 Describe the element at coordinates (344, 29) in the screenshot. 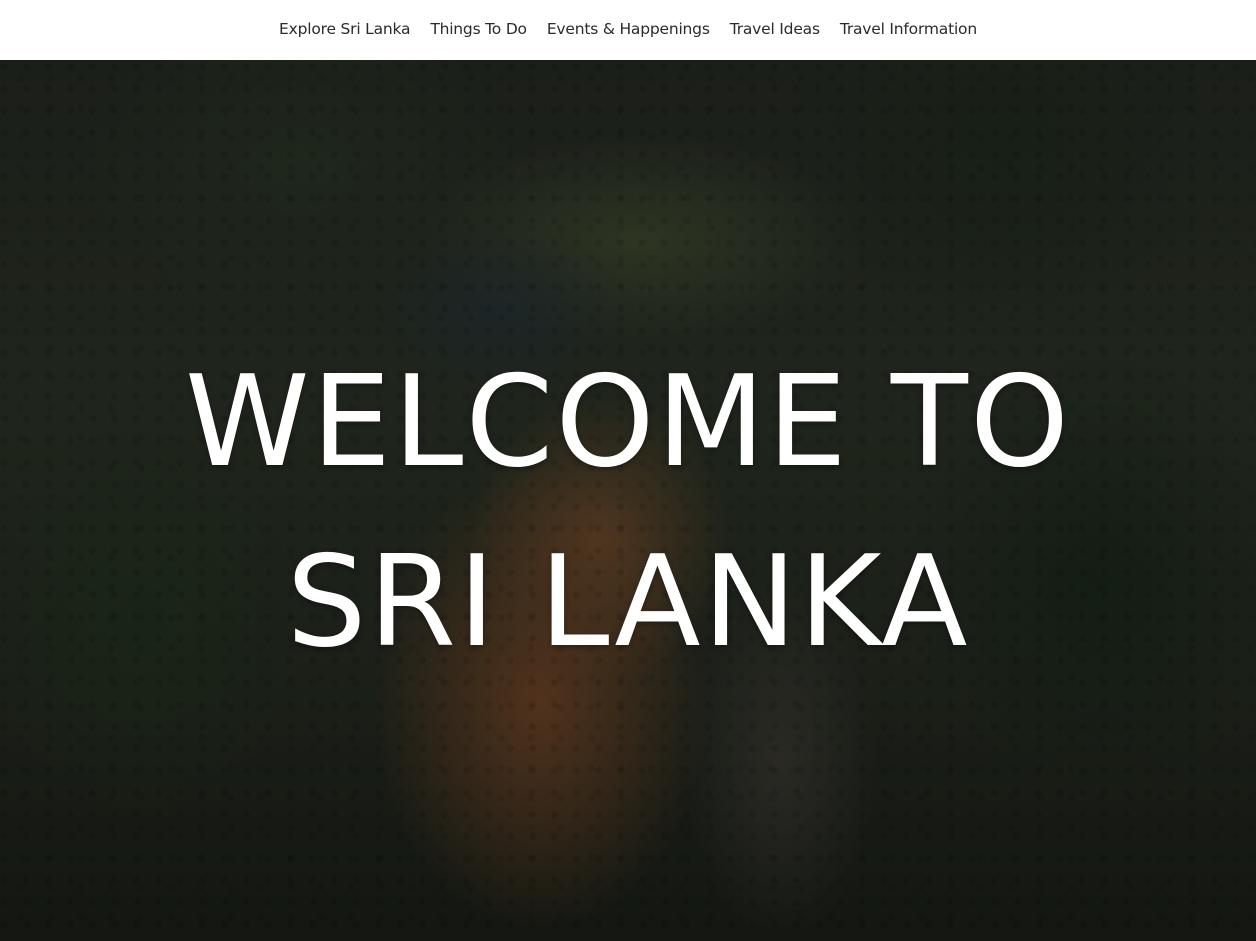

I see `nav-explore-sri-lanka: Explore Sri Lanka` at that location.